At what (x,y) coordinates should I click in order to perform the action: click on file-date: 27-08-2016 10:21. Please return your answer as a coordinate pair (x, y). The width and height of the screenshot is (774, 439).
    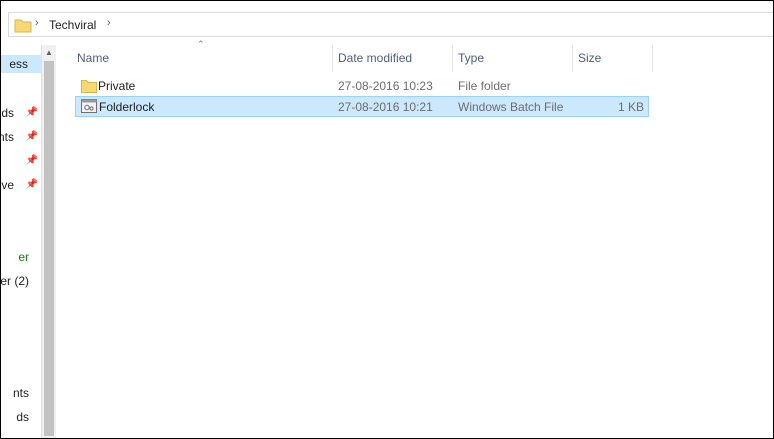
    Looking at the image, I should click on (385, 107).